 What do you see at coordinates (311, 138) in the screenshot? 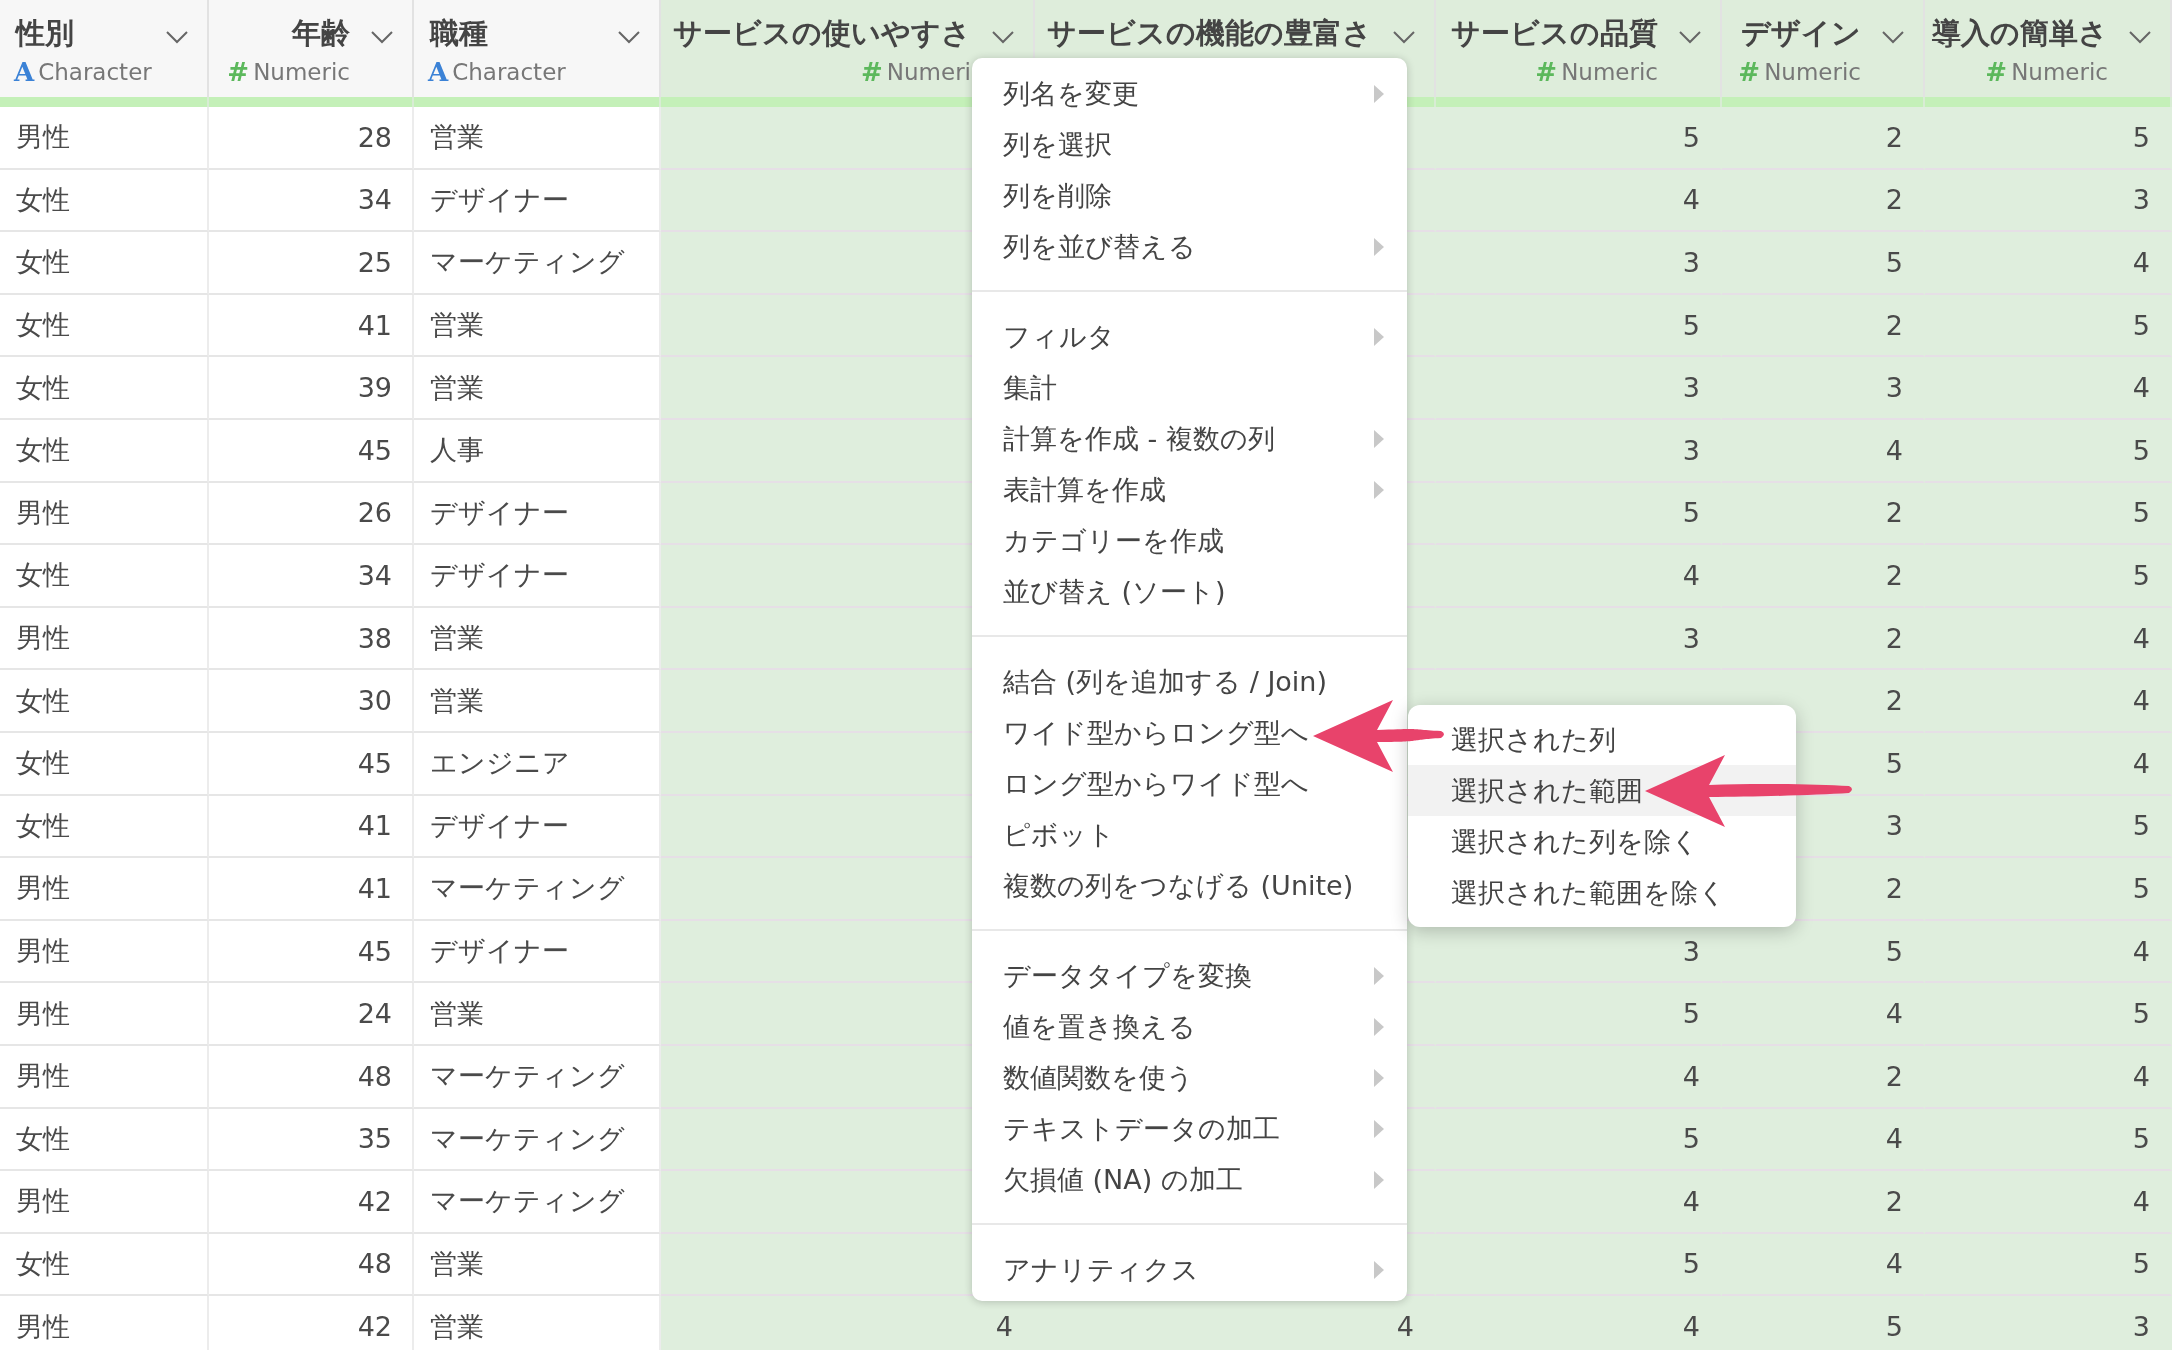
I see `table-cell: 28` at bounding box center [311, 138].